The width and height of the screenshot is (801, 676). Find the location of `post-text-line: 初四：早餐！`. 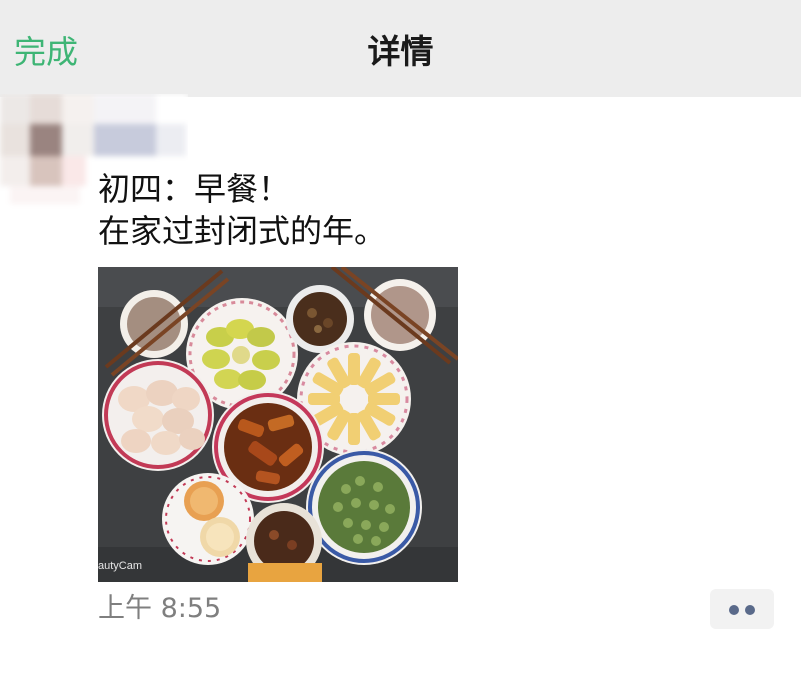

post-text-line: 初四：早餐！ is located at coordinates (194, 189).